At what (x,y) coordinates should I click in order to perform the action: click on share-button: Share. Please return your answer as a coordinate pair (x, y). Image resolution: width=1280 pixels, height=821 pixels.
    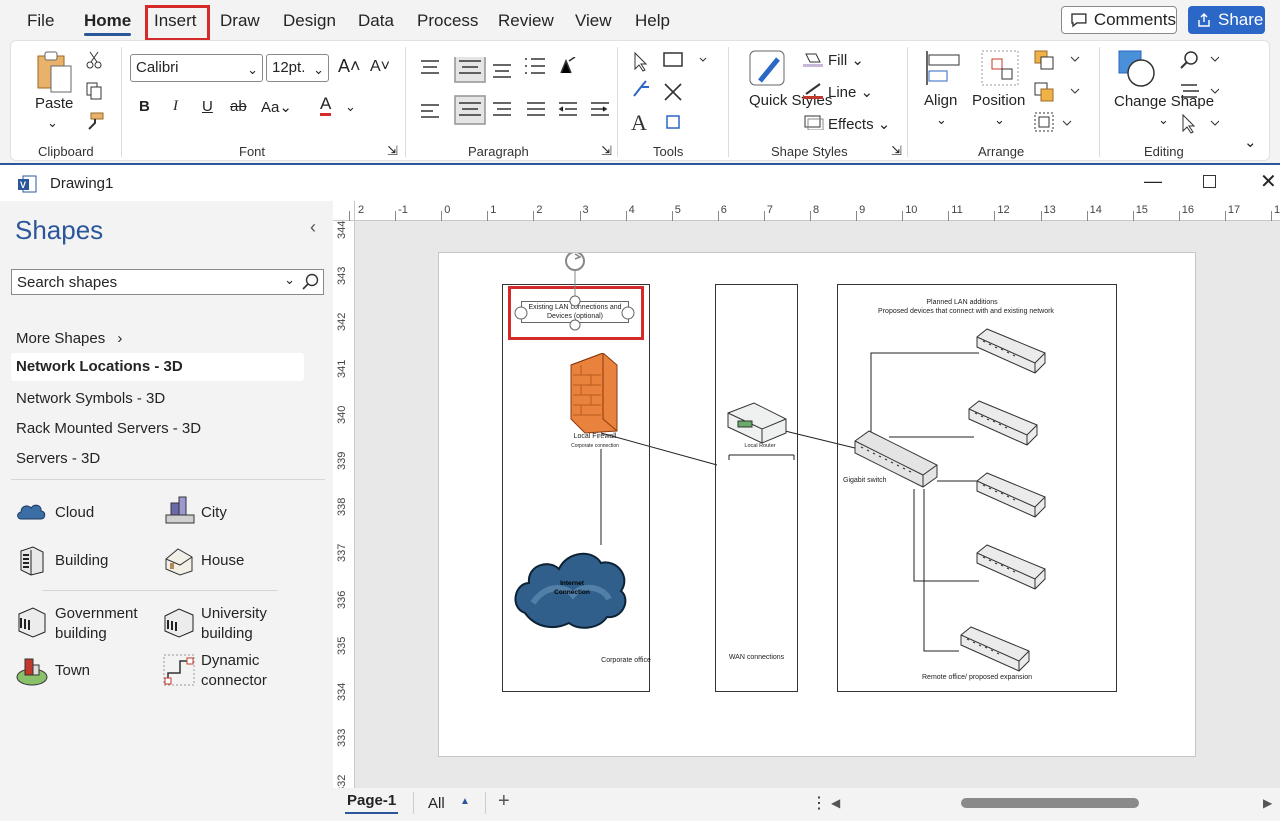
    Looking at the image, I should click on (1226, 20).